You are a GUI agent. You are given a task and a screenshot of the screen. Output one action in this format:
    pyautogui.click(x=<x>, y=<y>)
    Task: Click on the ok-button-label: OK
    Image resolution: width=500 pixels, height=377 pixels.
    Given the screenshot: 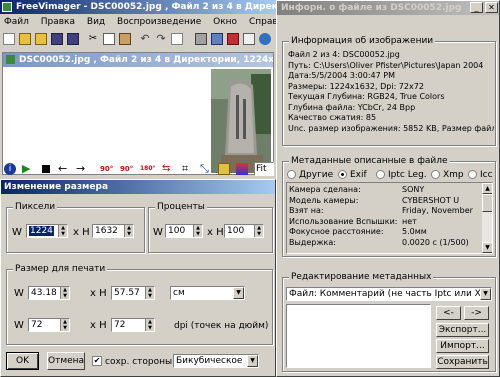 What is the action you would take?
    pyautogui.click(x=22, y=361)
    